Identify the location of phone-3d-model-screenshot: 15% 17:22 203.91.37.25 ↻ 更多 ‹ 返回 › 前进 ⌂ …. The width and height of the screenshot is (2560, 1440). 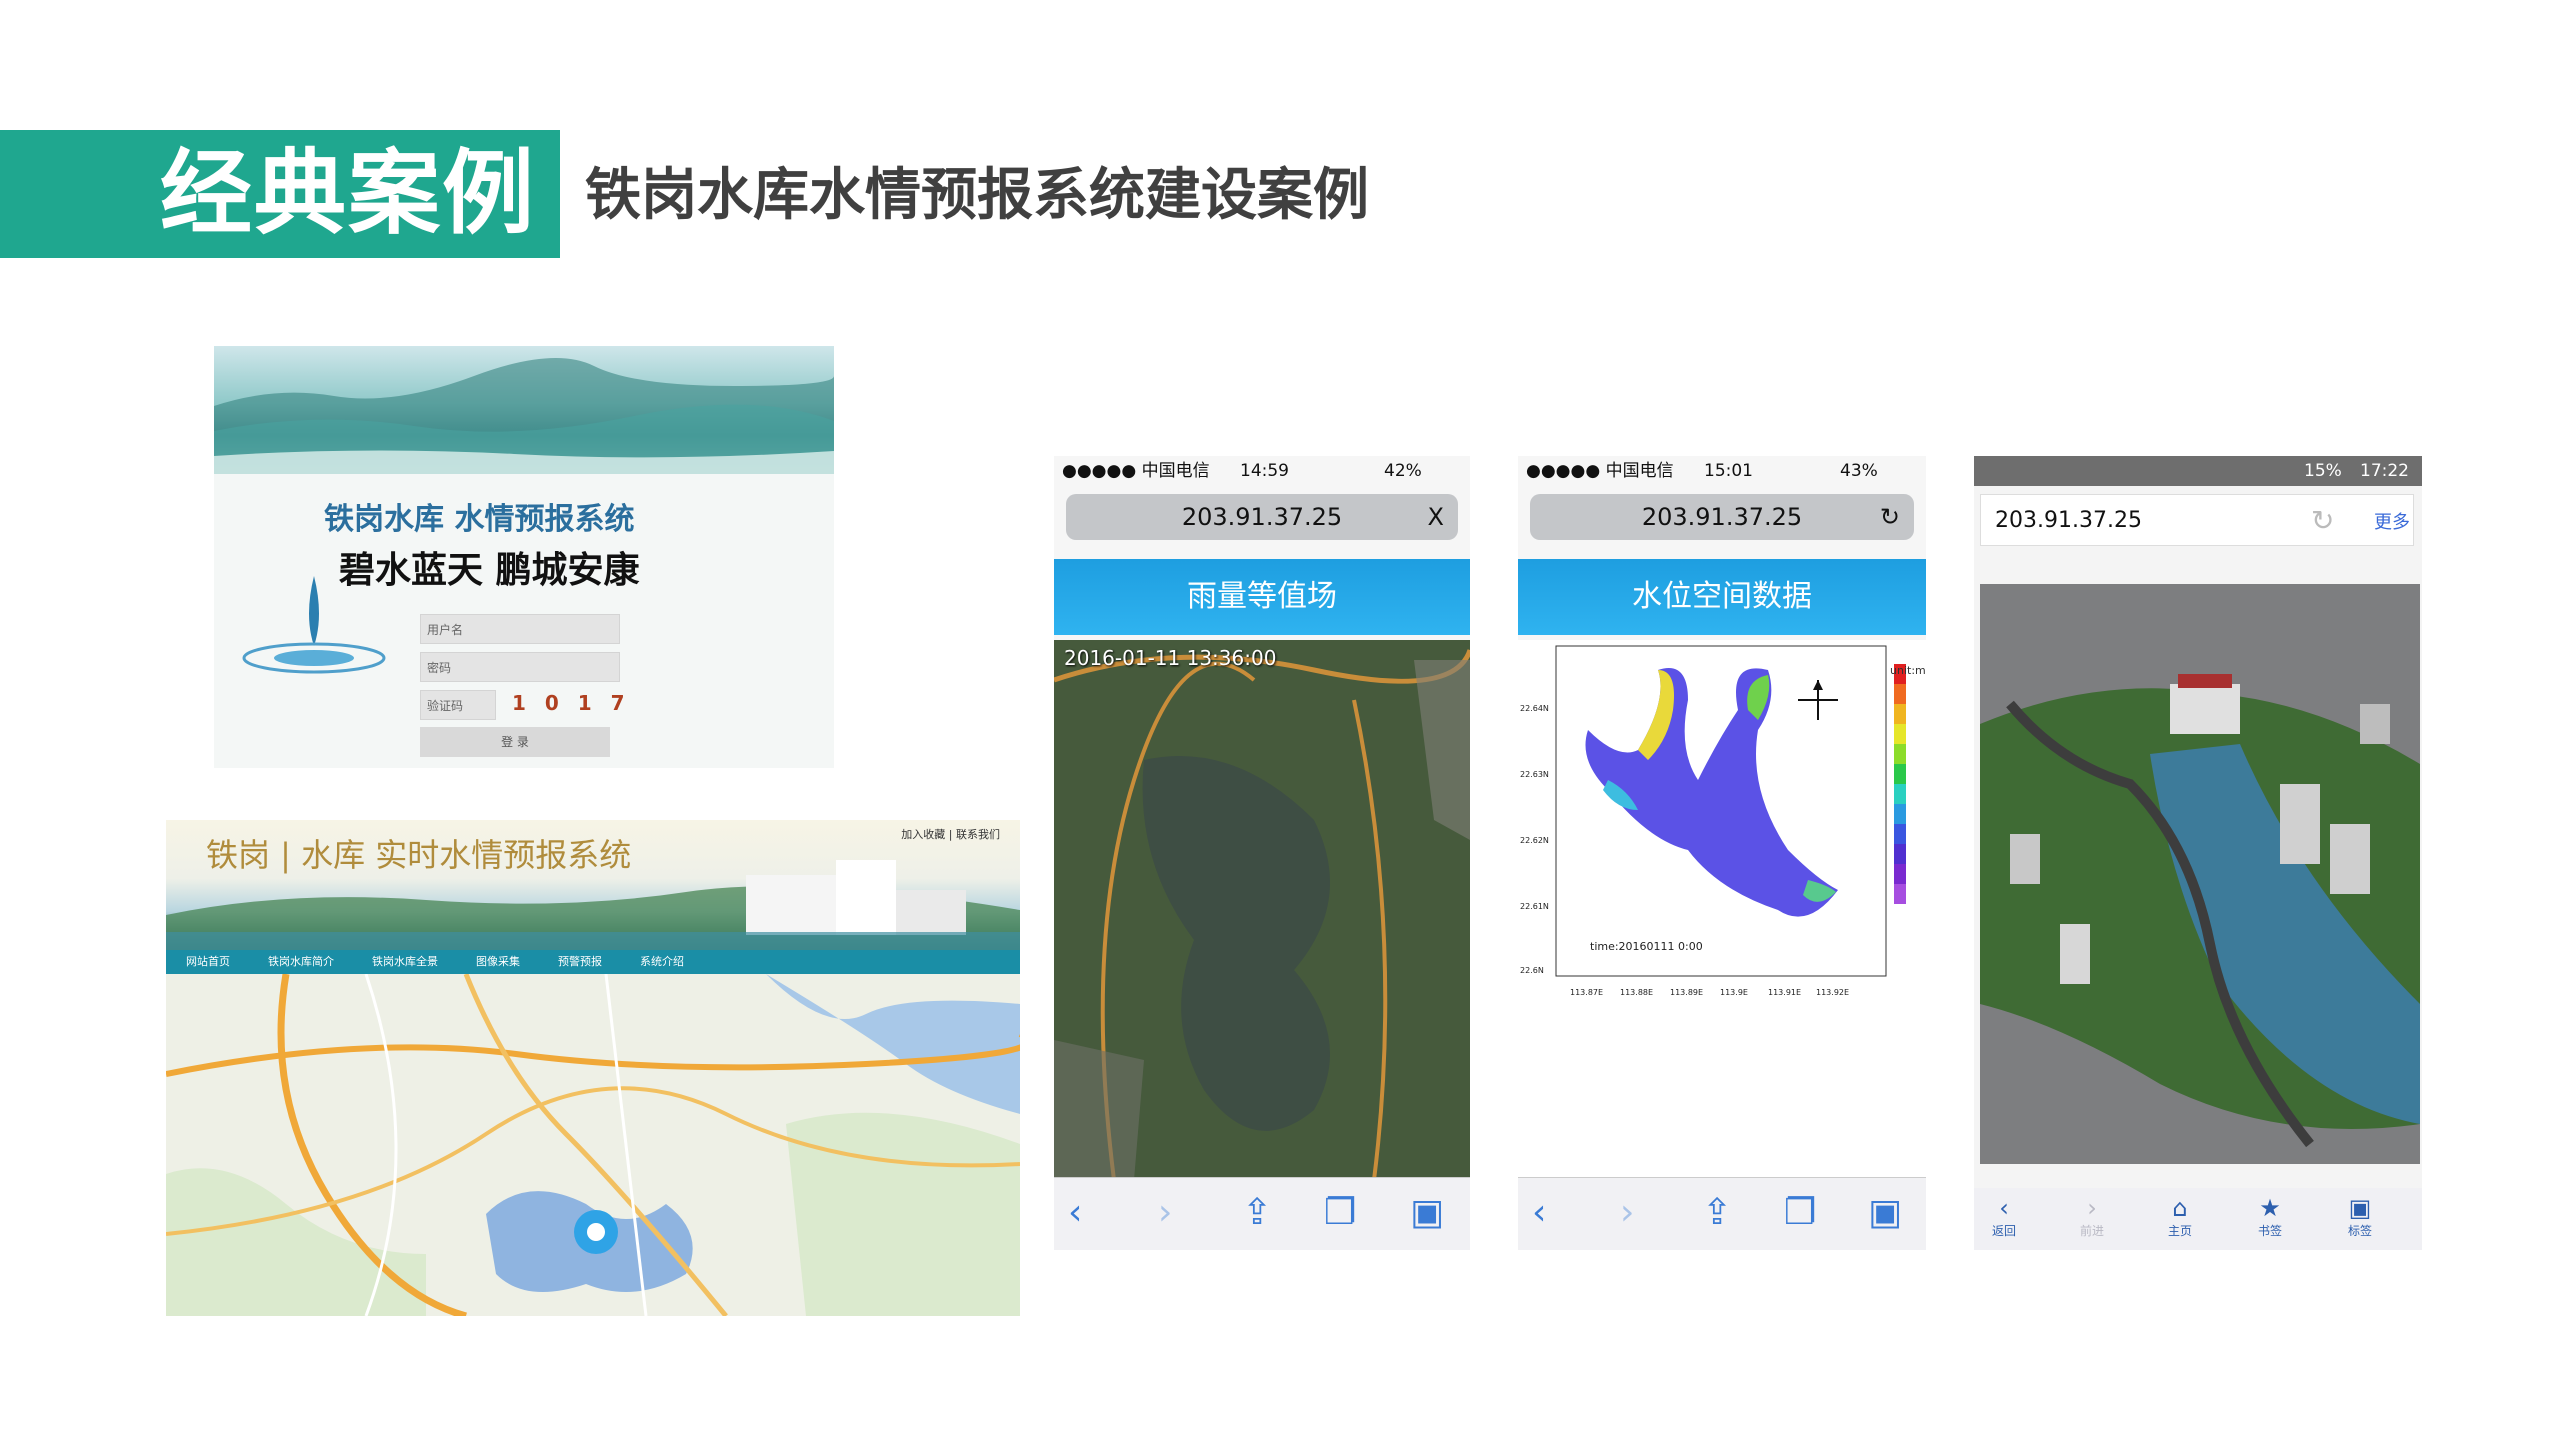
(2198, 853).